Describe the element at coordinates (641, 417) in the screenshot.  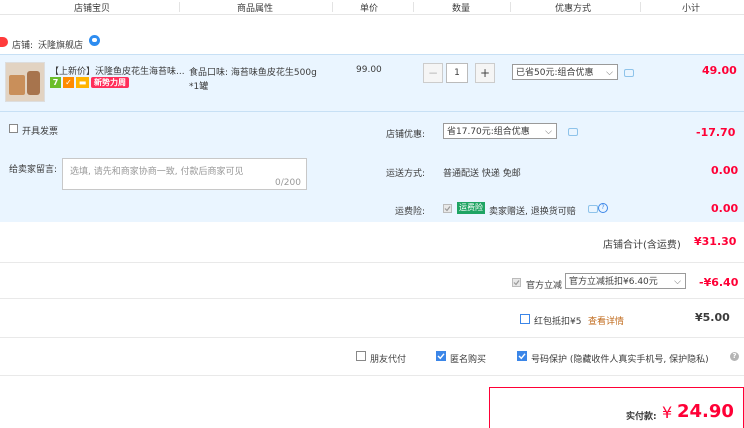
I see `pay-label: 实付款:` at that location.